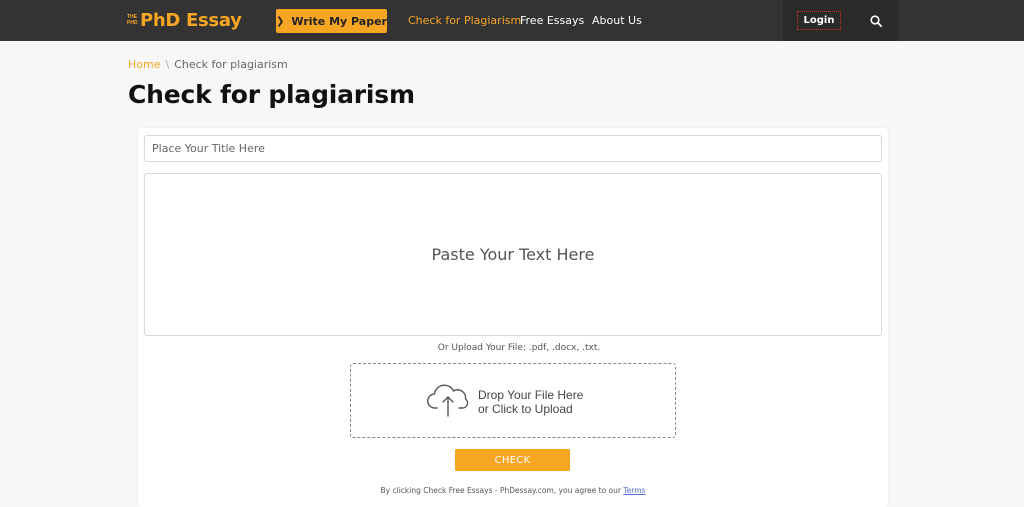 This screenshot has height=507, width=1024. Describe the element at coordinates (531, 395) in the screenshot. I see `drop-line-1: Drop Your File Here` at that location.